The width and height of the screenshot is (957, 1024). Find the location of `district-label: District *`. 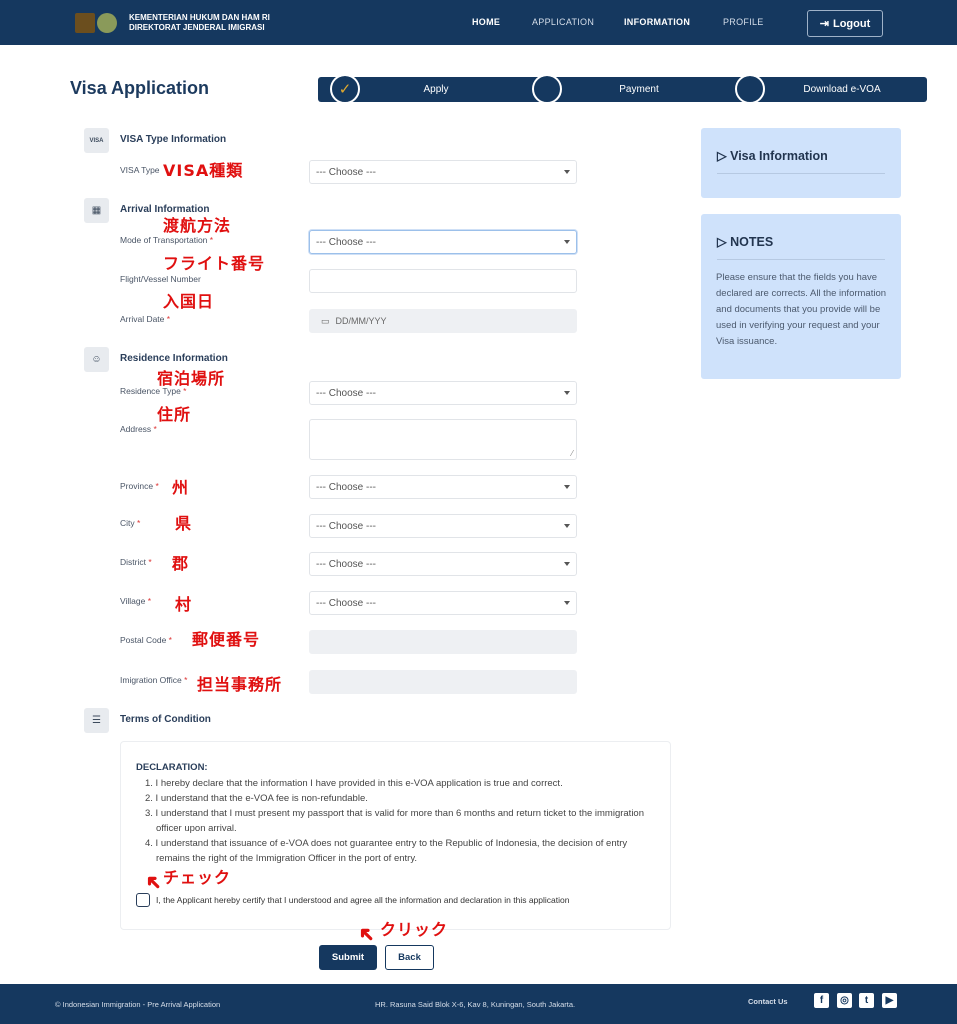

district-label: District * is located at coordinates (136, 562).